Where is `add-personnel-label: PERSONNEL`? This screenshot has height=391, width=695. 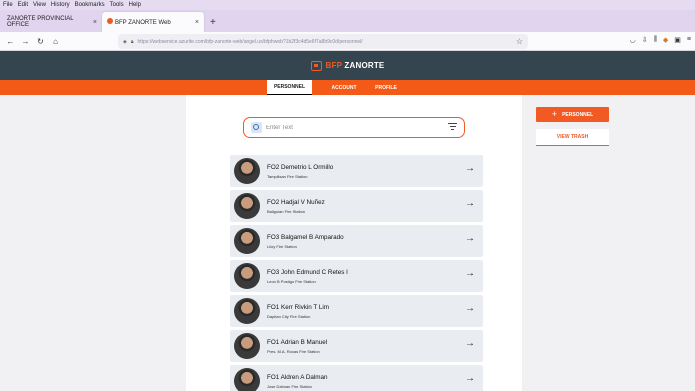 add-personnel-label: PERSONNEL is located at coordinates (578, 114).